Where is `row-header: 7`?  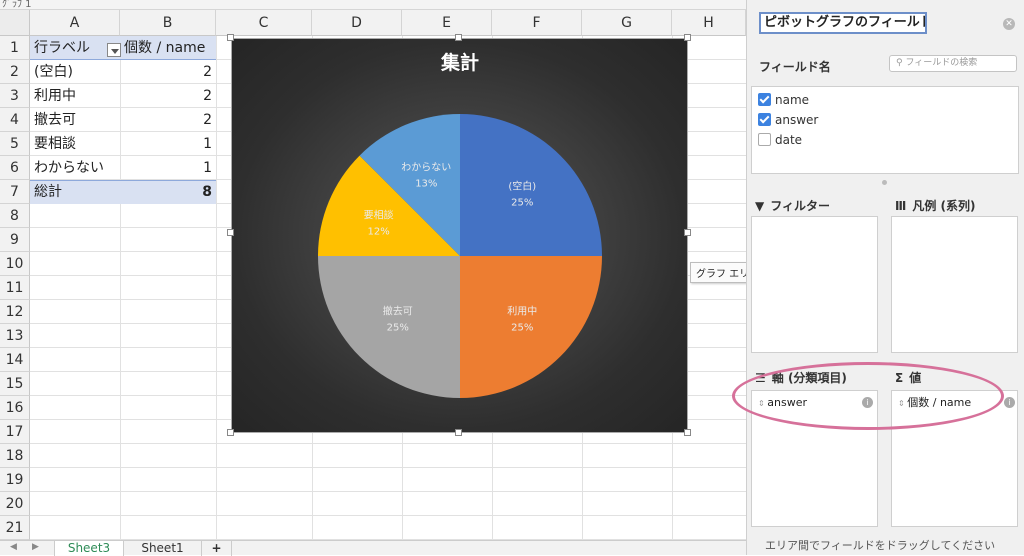
row-header: 7 is located at coordinates (15, 192).